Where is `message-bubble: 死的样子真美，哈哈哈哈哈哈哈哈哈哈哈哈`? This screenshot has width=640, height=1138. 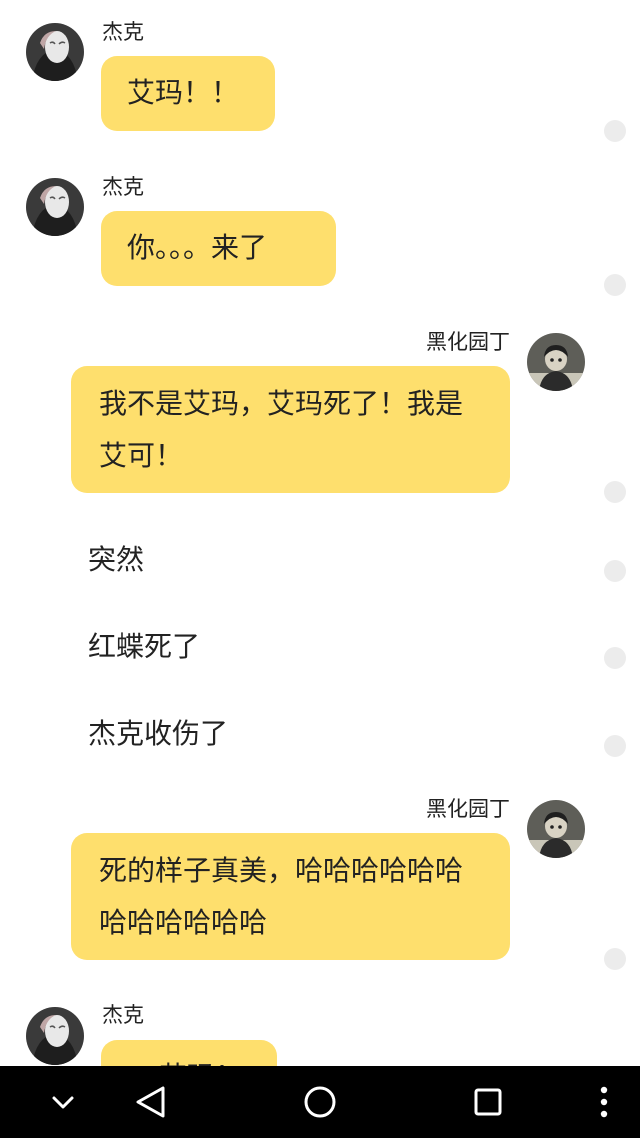
message-bubble: 死的样子真美，哈哈哈哈哈哈哈哈哈哈哈哈 is located at coordinates (290, 896).